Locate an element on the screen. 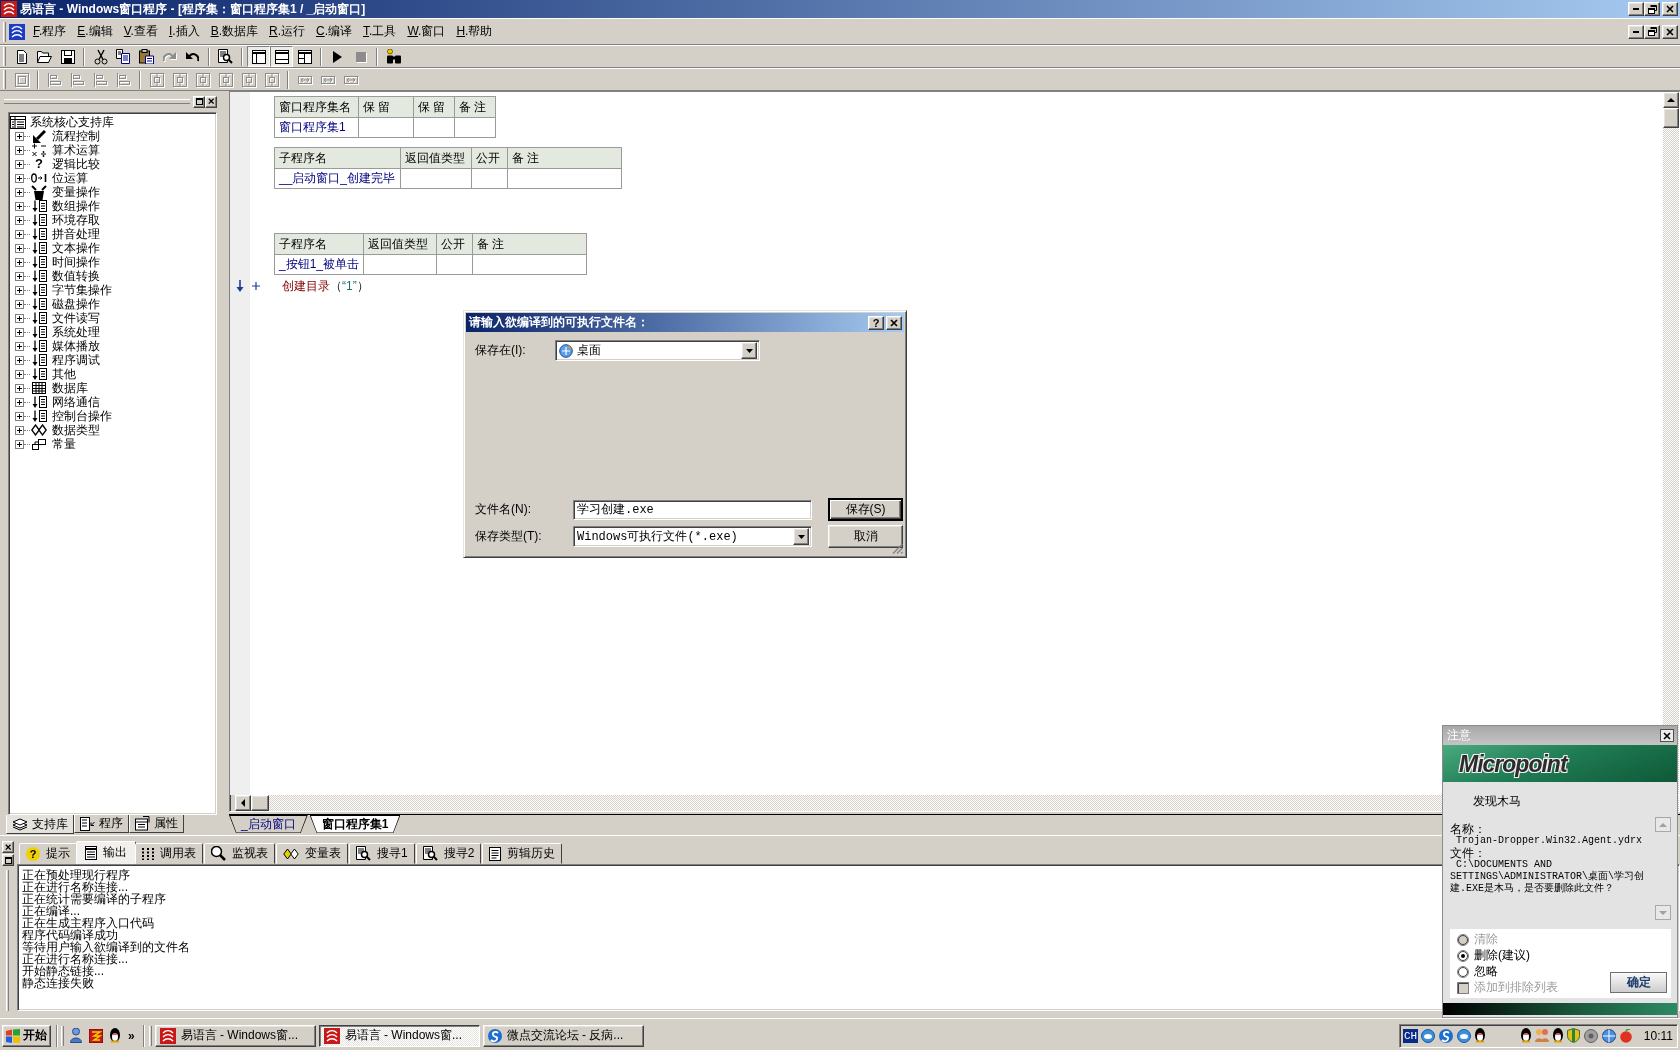 This screenshot has height=1050, width=1680. swirl-circle-icon is located at coordinates (1446, 1035).